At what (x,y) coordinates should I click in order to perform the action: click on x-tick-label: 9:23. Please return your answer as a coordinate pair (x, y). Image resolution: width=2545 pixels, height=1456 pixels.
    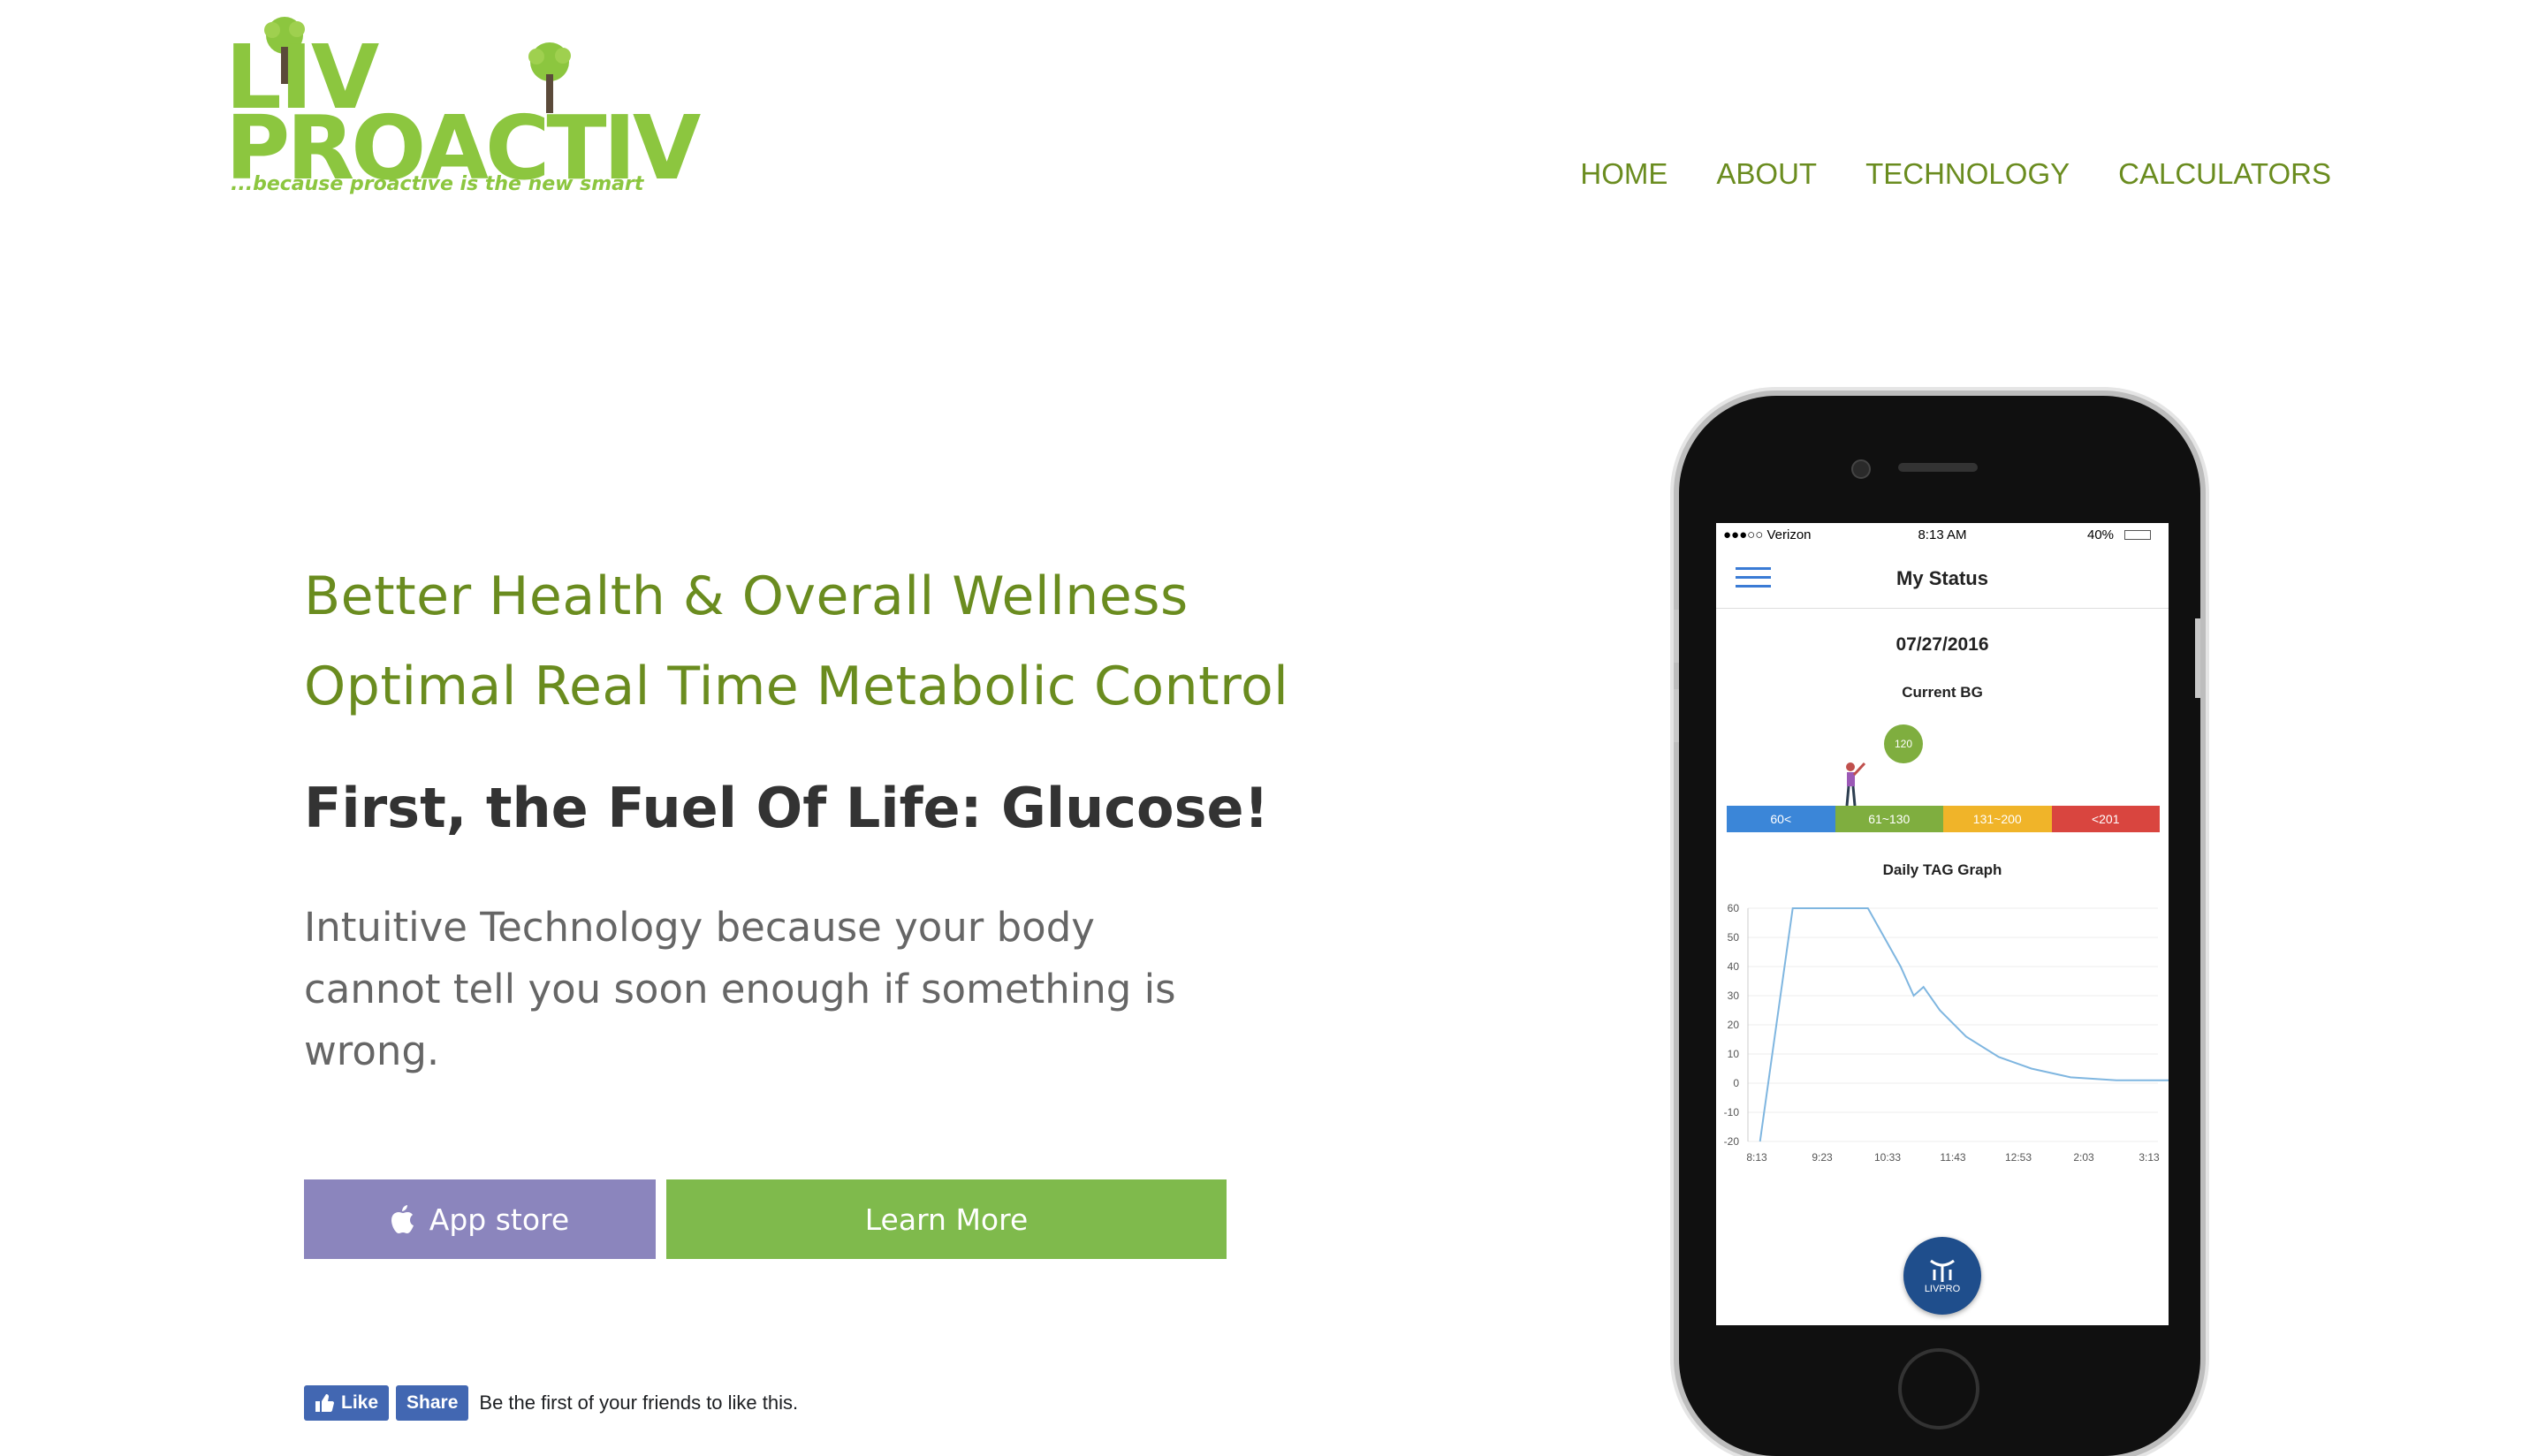
    Looking at the image, I should click on (1822, 1157).